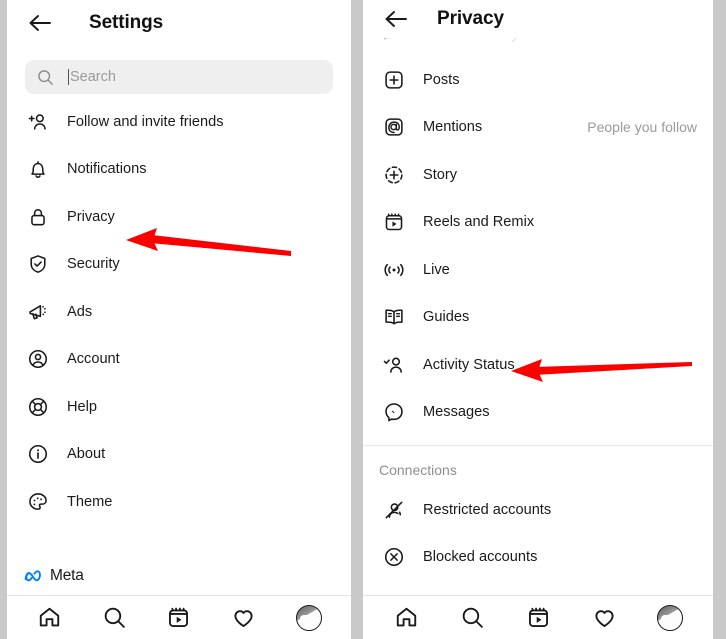  Describe the element at coordinates (179, 455) in the screenshot. I see `sidebar-item-about: About` at that location.